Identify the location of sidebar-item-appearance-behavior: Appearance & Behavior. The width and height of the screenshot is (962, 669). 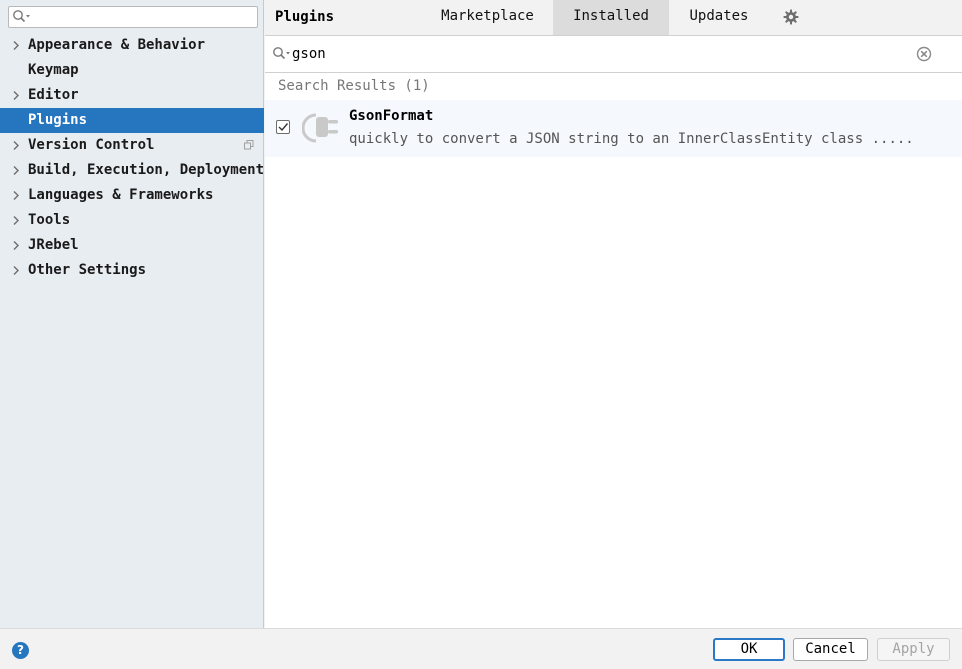
(132, 45).